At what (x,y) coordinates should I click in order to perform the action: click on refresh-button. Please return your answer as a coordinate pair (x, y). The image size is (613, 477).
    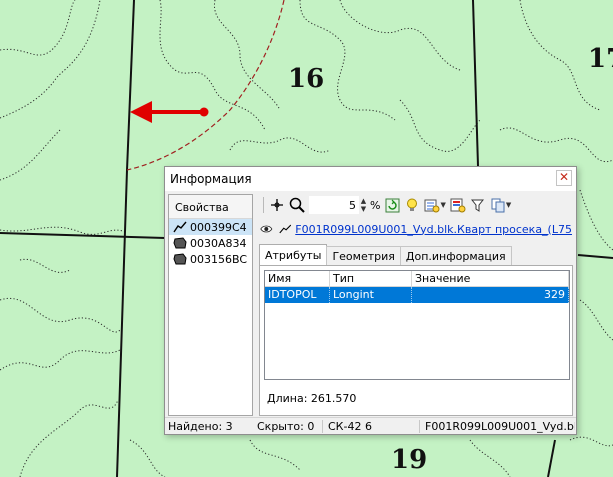
    Looking at the image, I should click on (392, 205).